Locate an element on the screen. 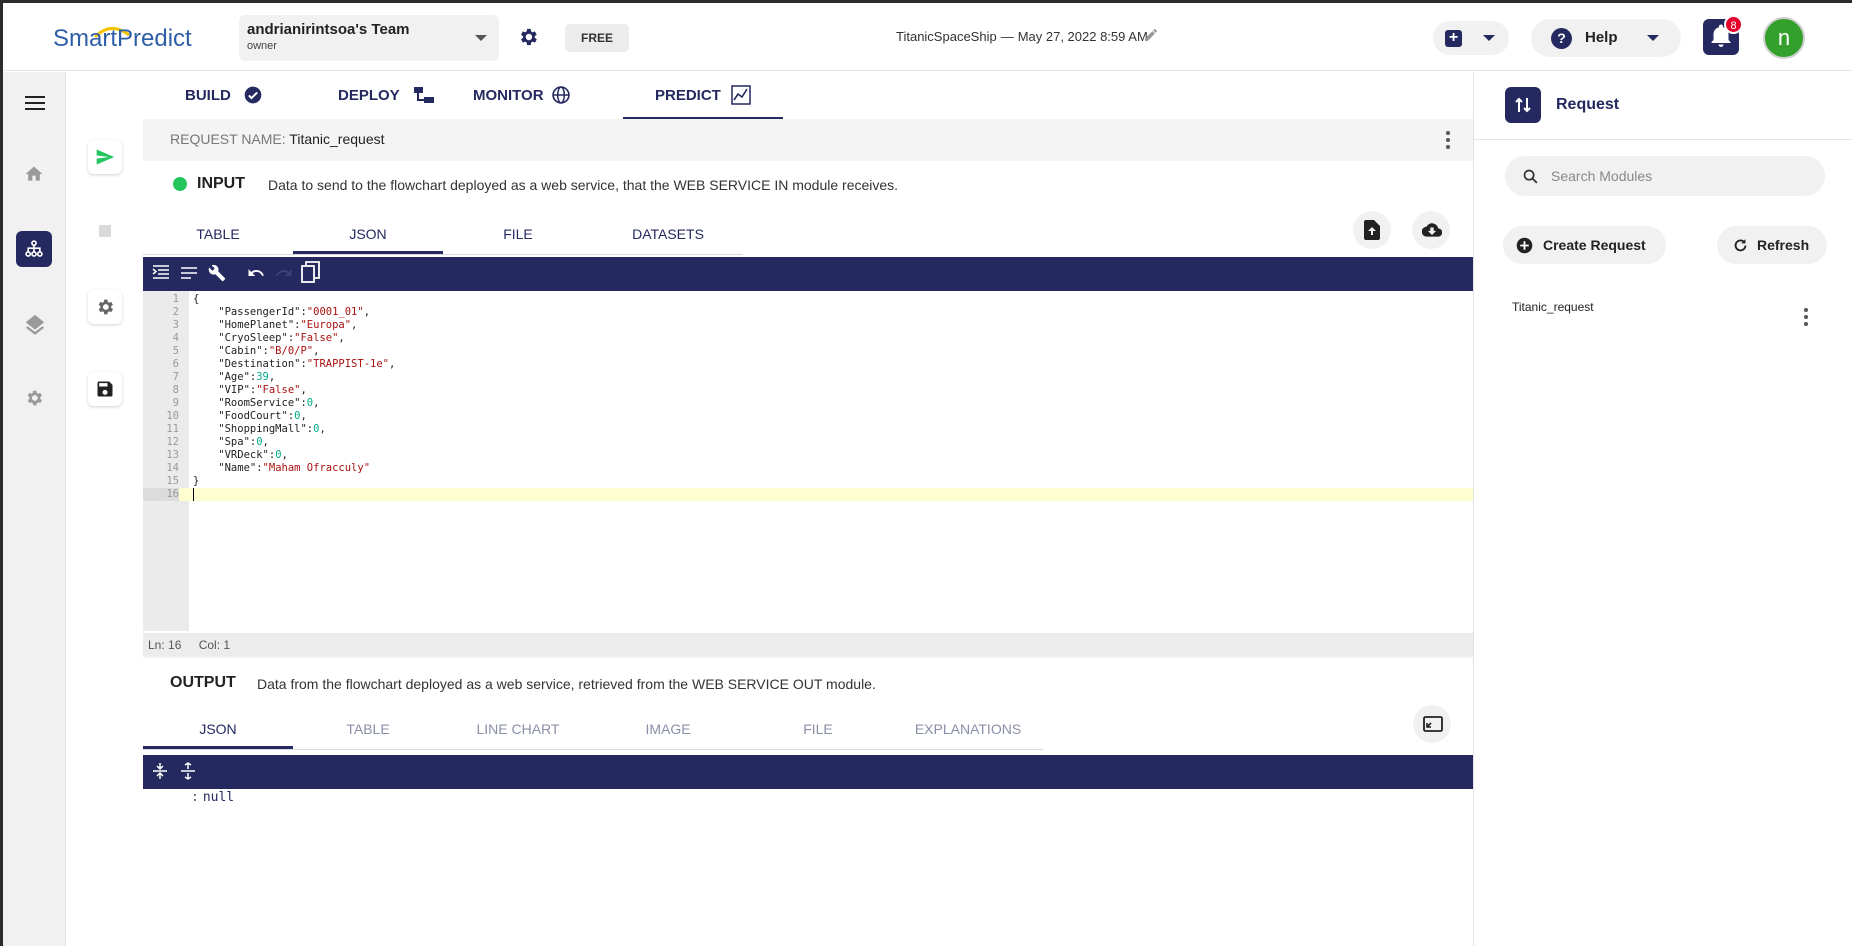  tab-image-output: IMAGE is located at coordinates (668, 729).